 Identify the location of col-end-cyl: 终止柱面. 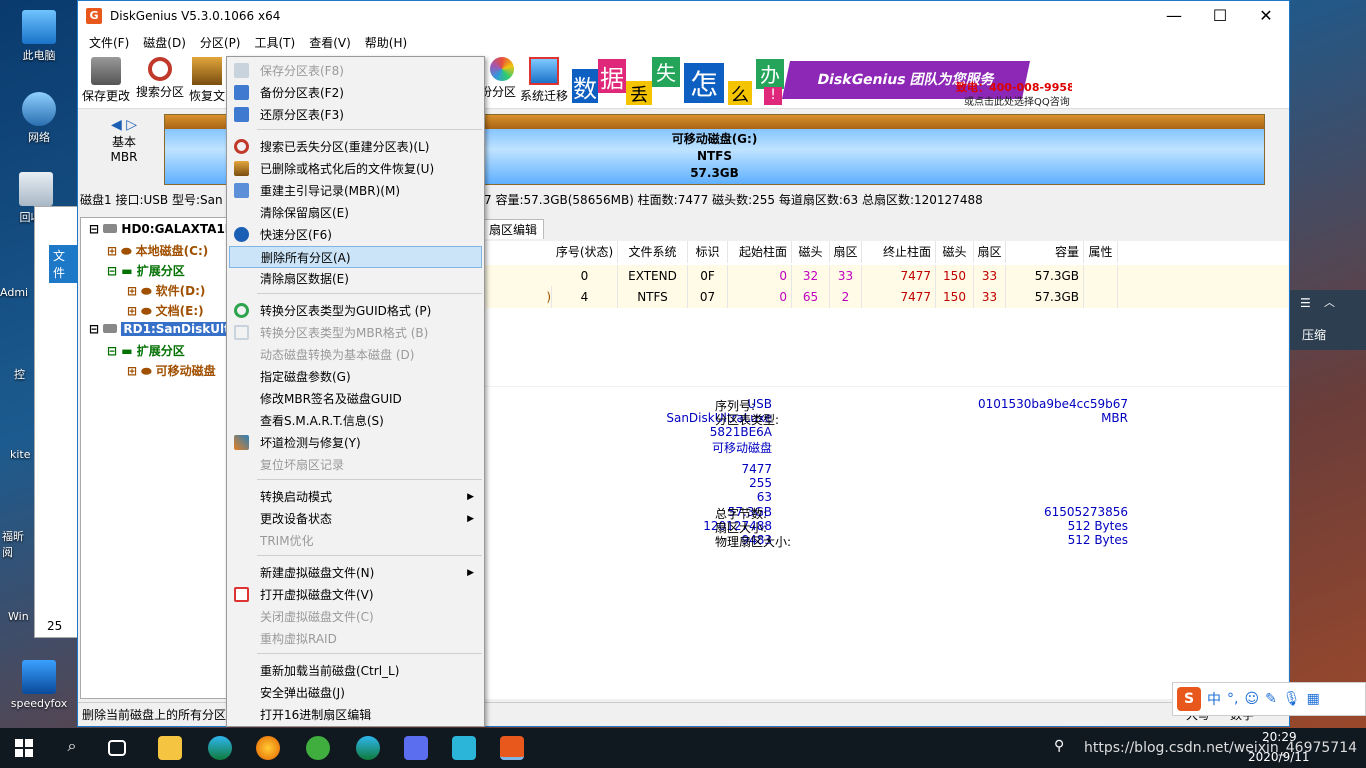
(899, 252).